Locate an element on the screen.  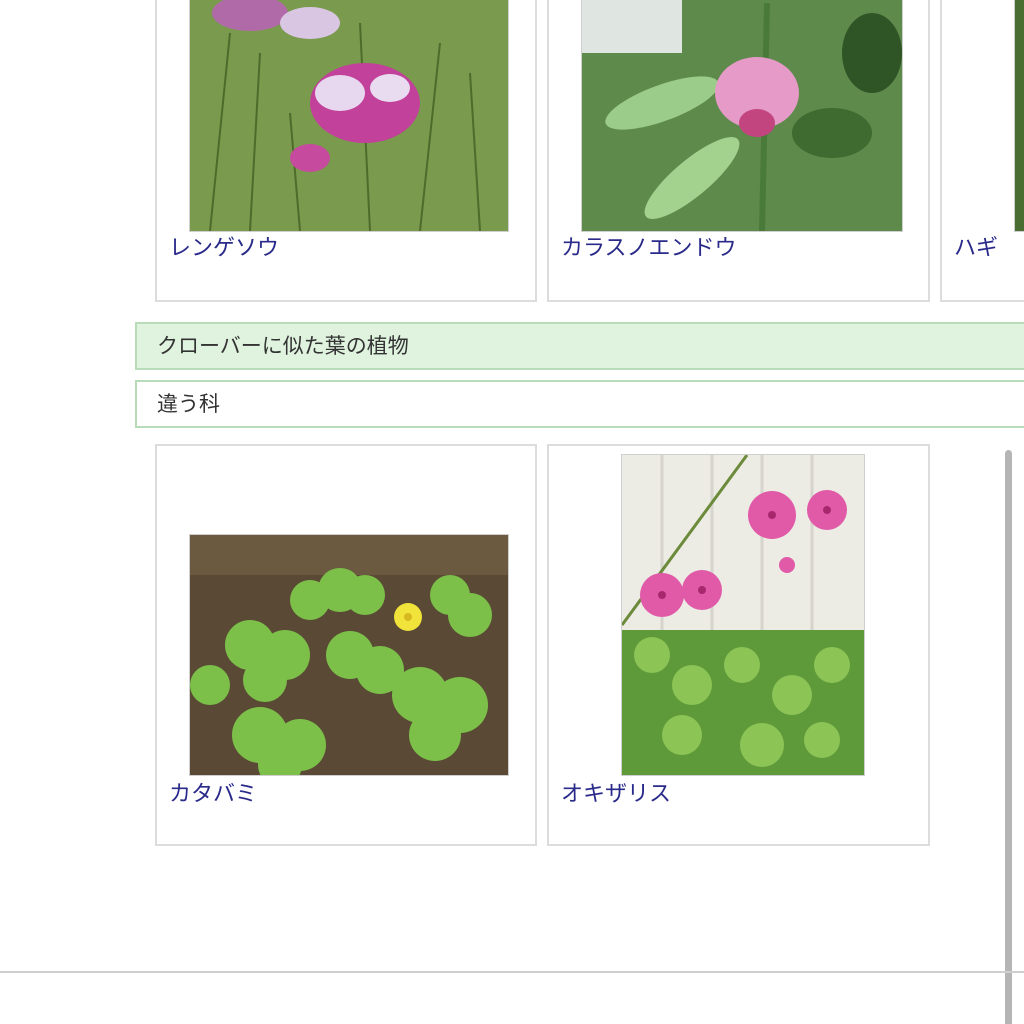
plant-card-karasunoendou: カラスノエンドウ is located at coordinates (738, 151).